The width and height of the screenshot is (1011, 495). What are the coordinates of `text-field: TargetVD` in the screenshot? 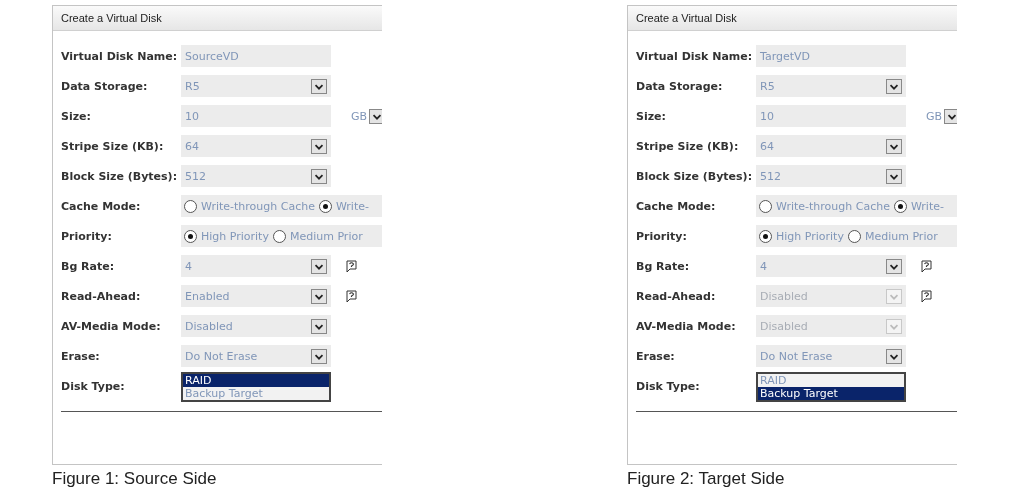 It's located at (831, 56).